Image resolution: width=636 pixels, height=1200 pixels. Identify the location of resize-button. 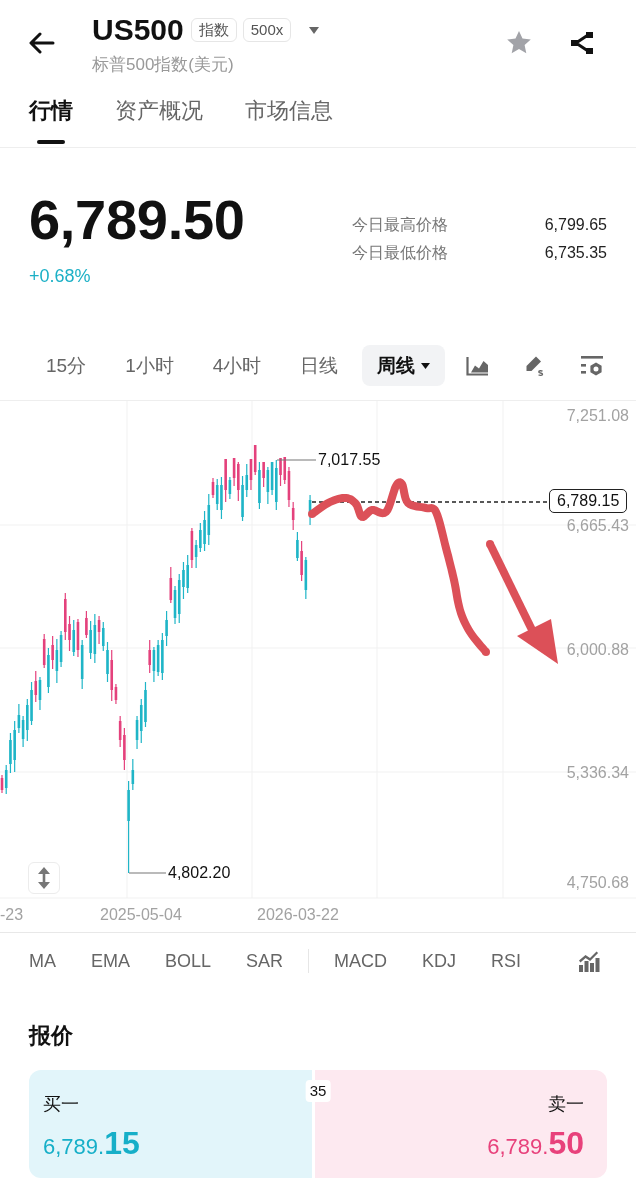
(44, 878).